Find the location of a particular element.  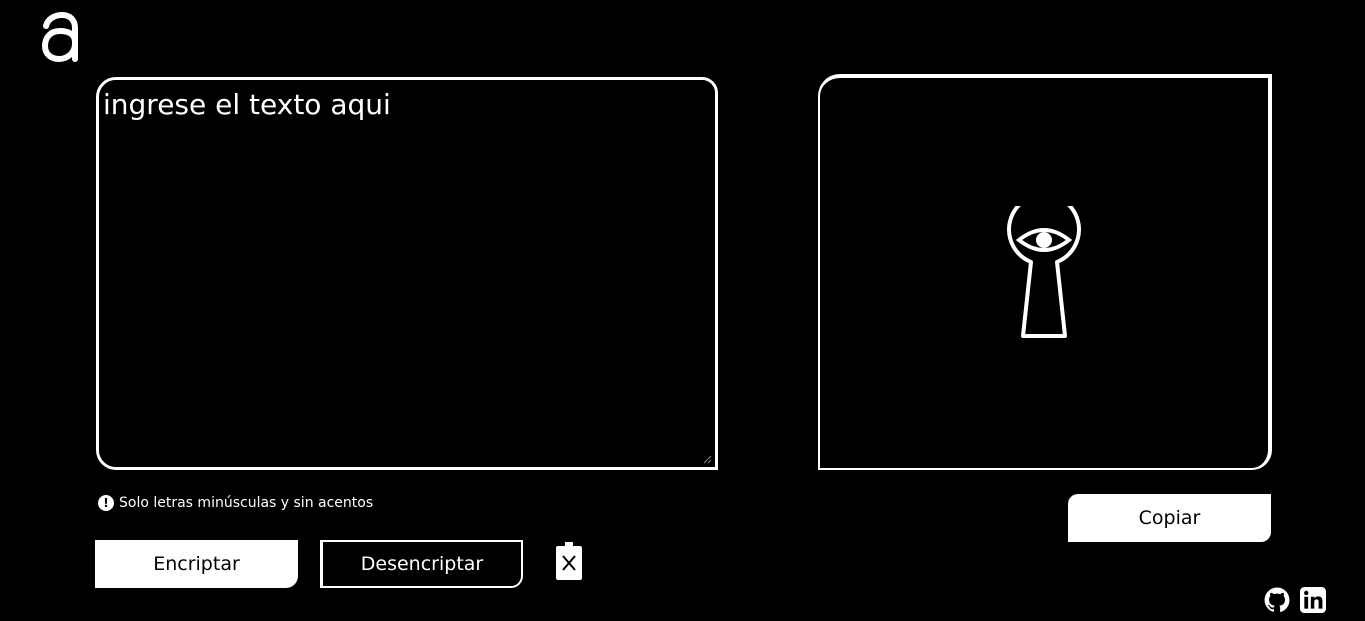

resize-grip-icon is located at coordinates (707, 459).